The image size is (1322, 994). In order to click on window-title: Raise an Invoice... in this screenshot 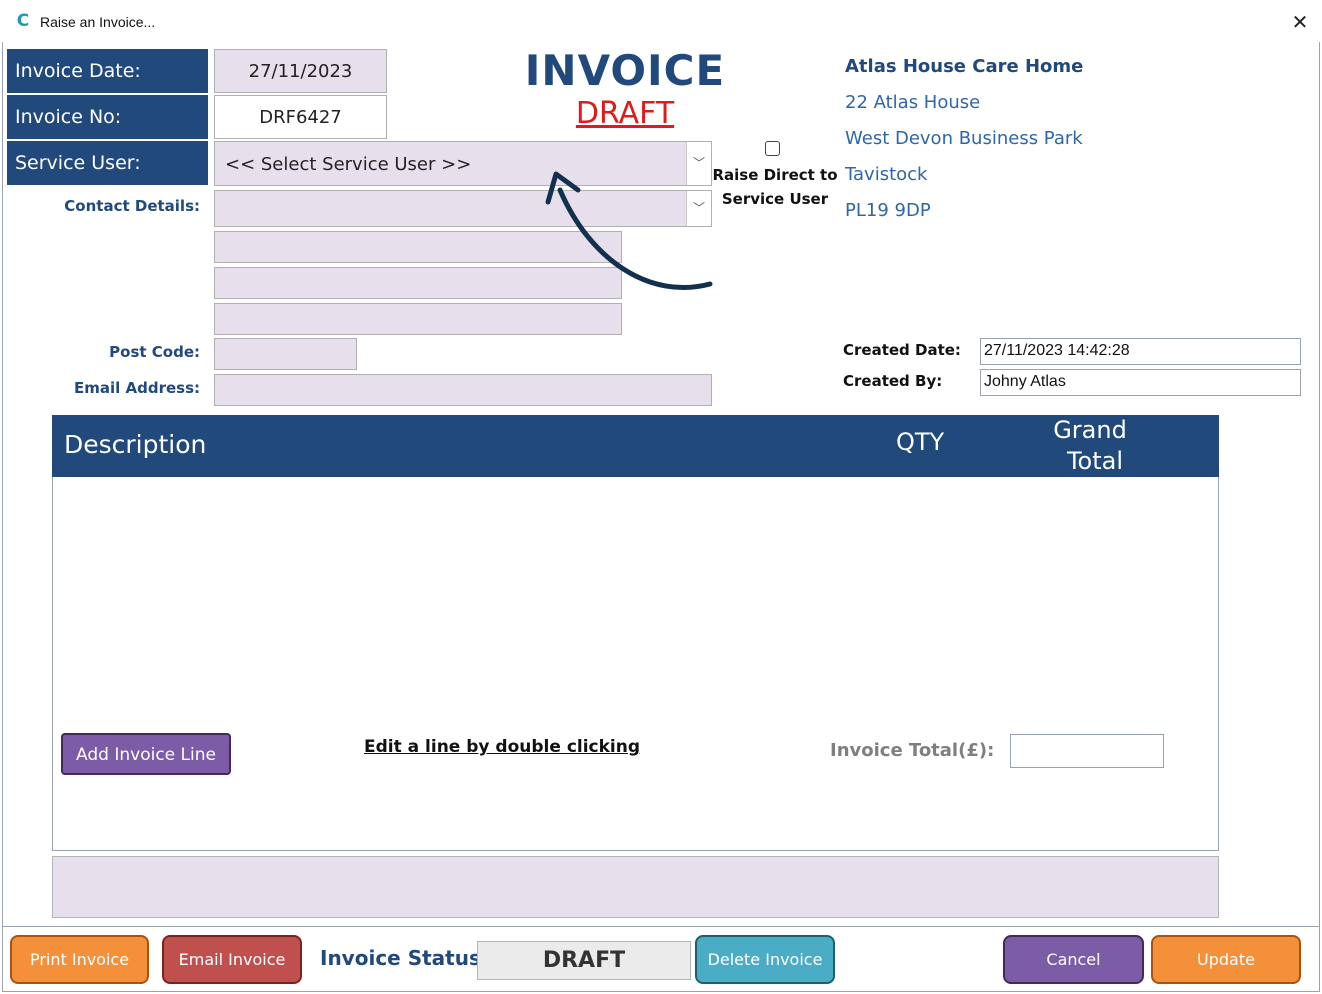, I will do `click(98, 22)`.